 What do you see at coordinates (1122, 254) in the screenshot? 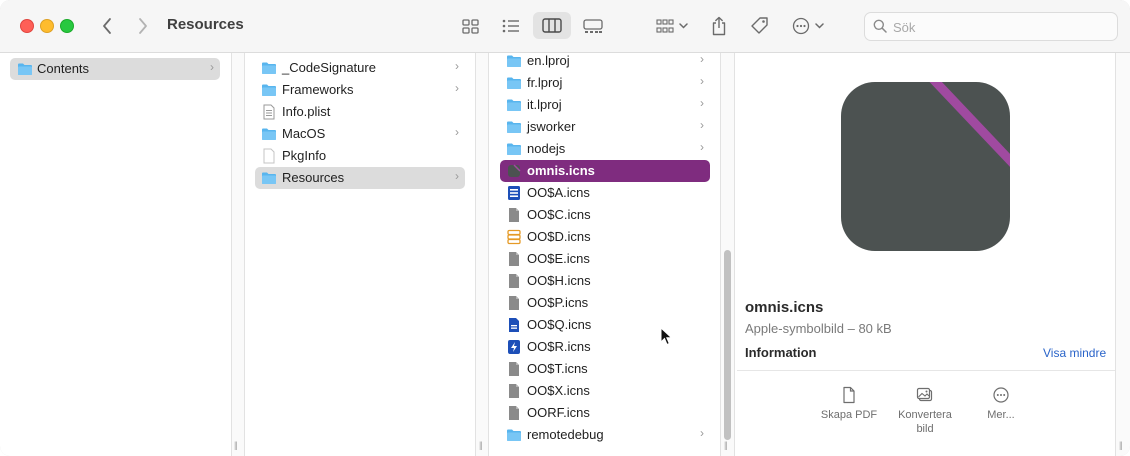
I see `preview-scroll-track` at bounding box center [1122, 254].